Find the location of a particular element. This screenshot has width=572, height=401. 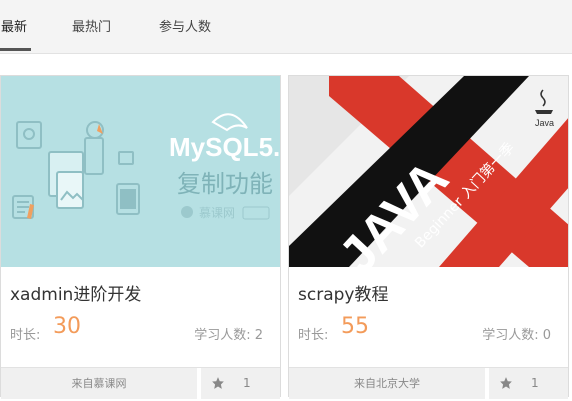

duration-value: 55 is located at coordinates (355, 326).